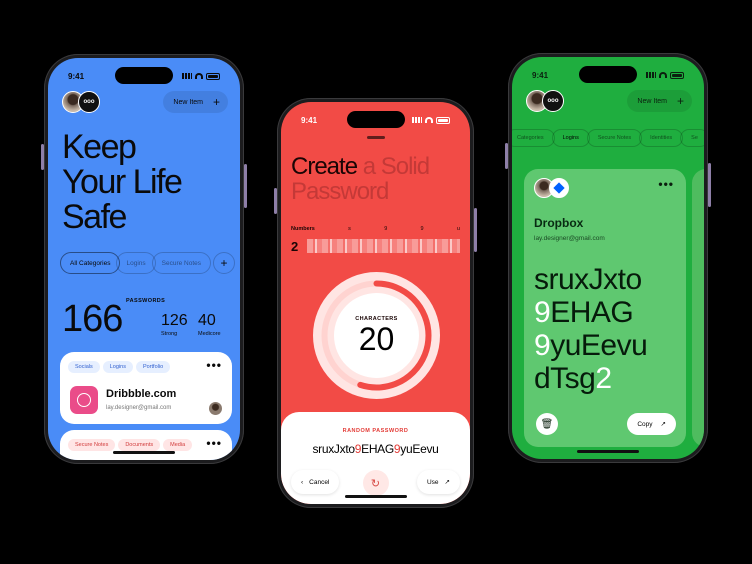  I want to click on numbers-track, so click(383, 246).